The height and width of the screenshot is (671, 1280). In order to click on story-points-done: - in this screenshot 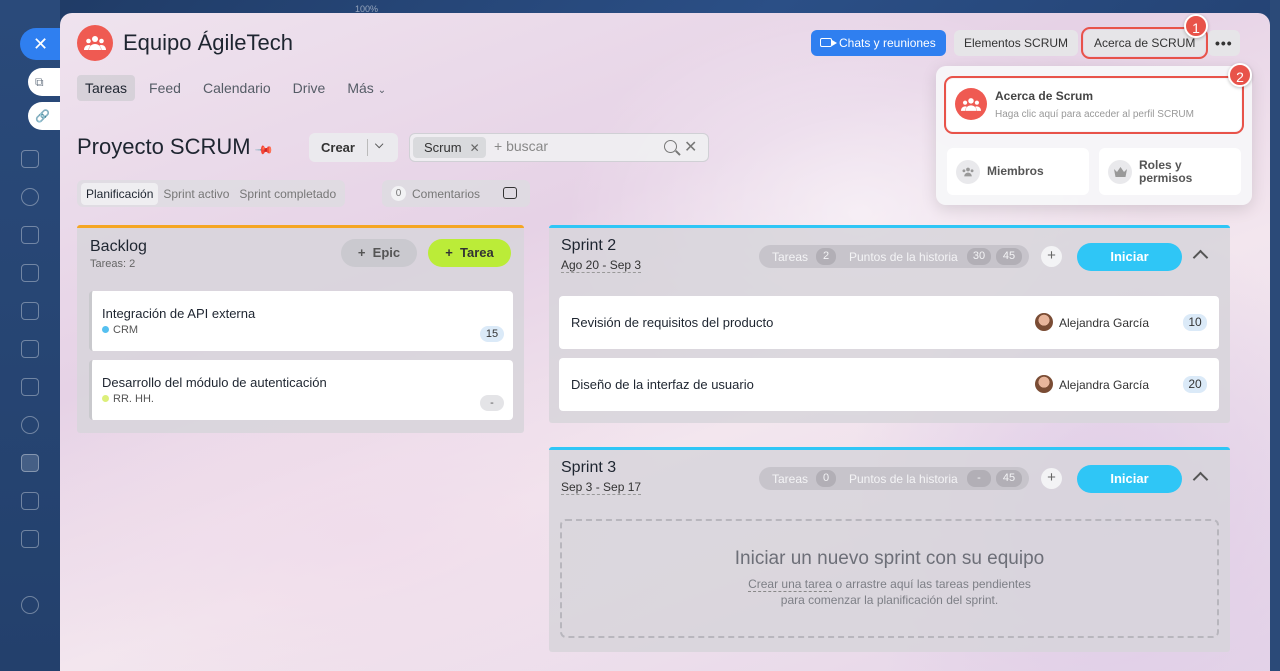, I will do `click(979, 478)`.